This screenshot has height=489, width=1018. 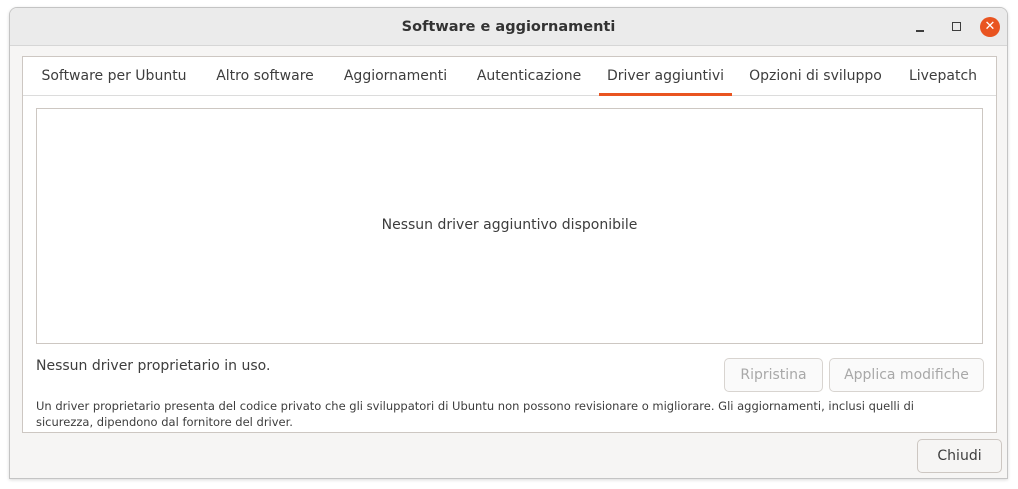 What do you see at coordinates (815, 76) in the screenshot?
I see `tab-developer-options: Opzioni di sviluppo` at bounding box center [815, 76].